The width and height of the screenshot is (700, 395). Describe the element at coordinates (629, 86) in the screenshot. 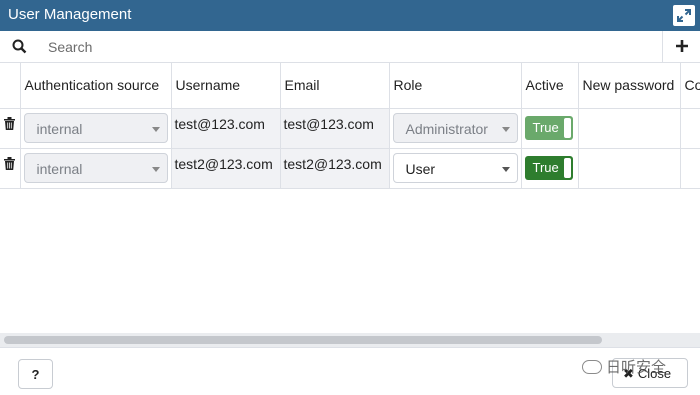

I see `column-header-new-password: New password` at that location.